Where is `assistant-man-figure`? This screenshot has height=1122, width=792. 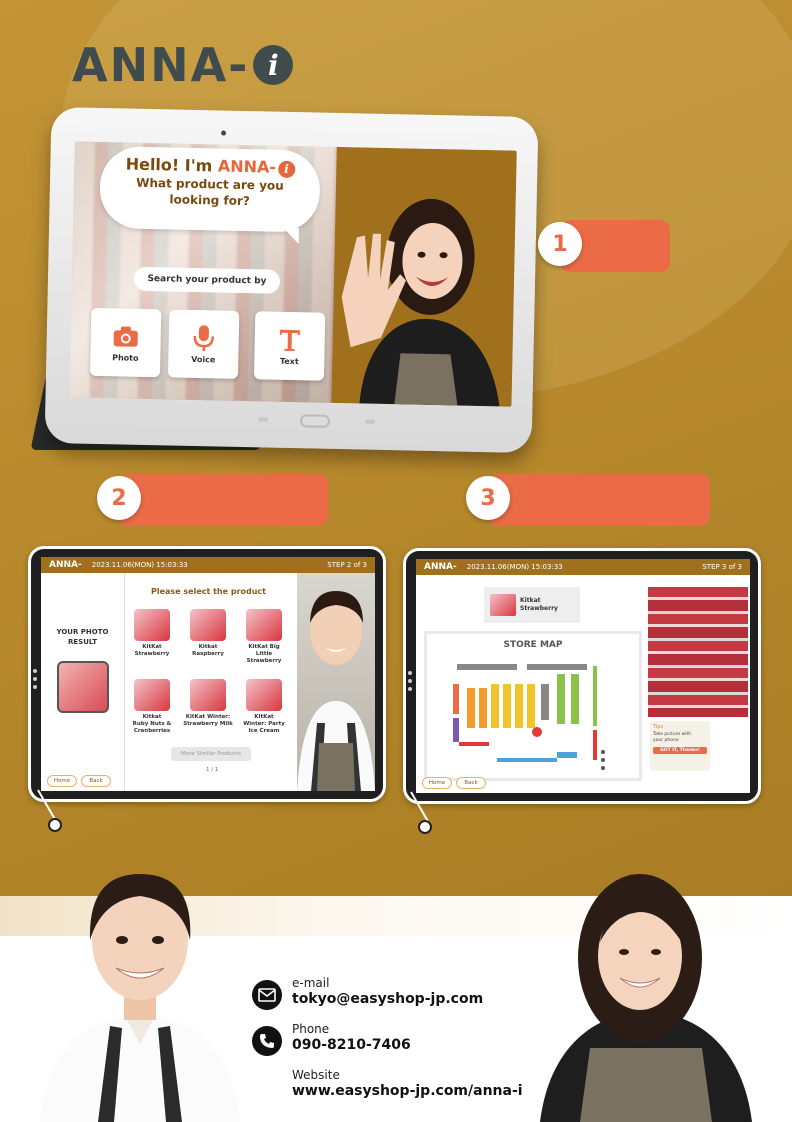
assistant-man-figure is located at coordinates (336, 691).